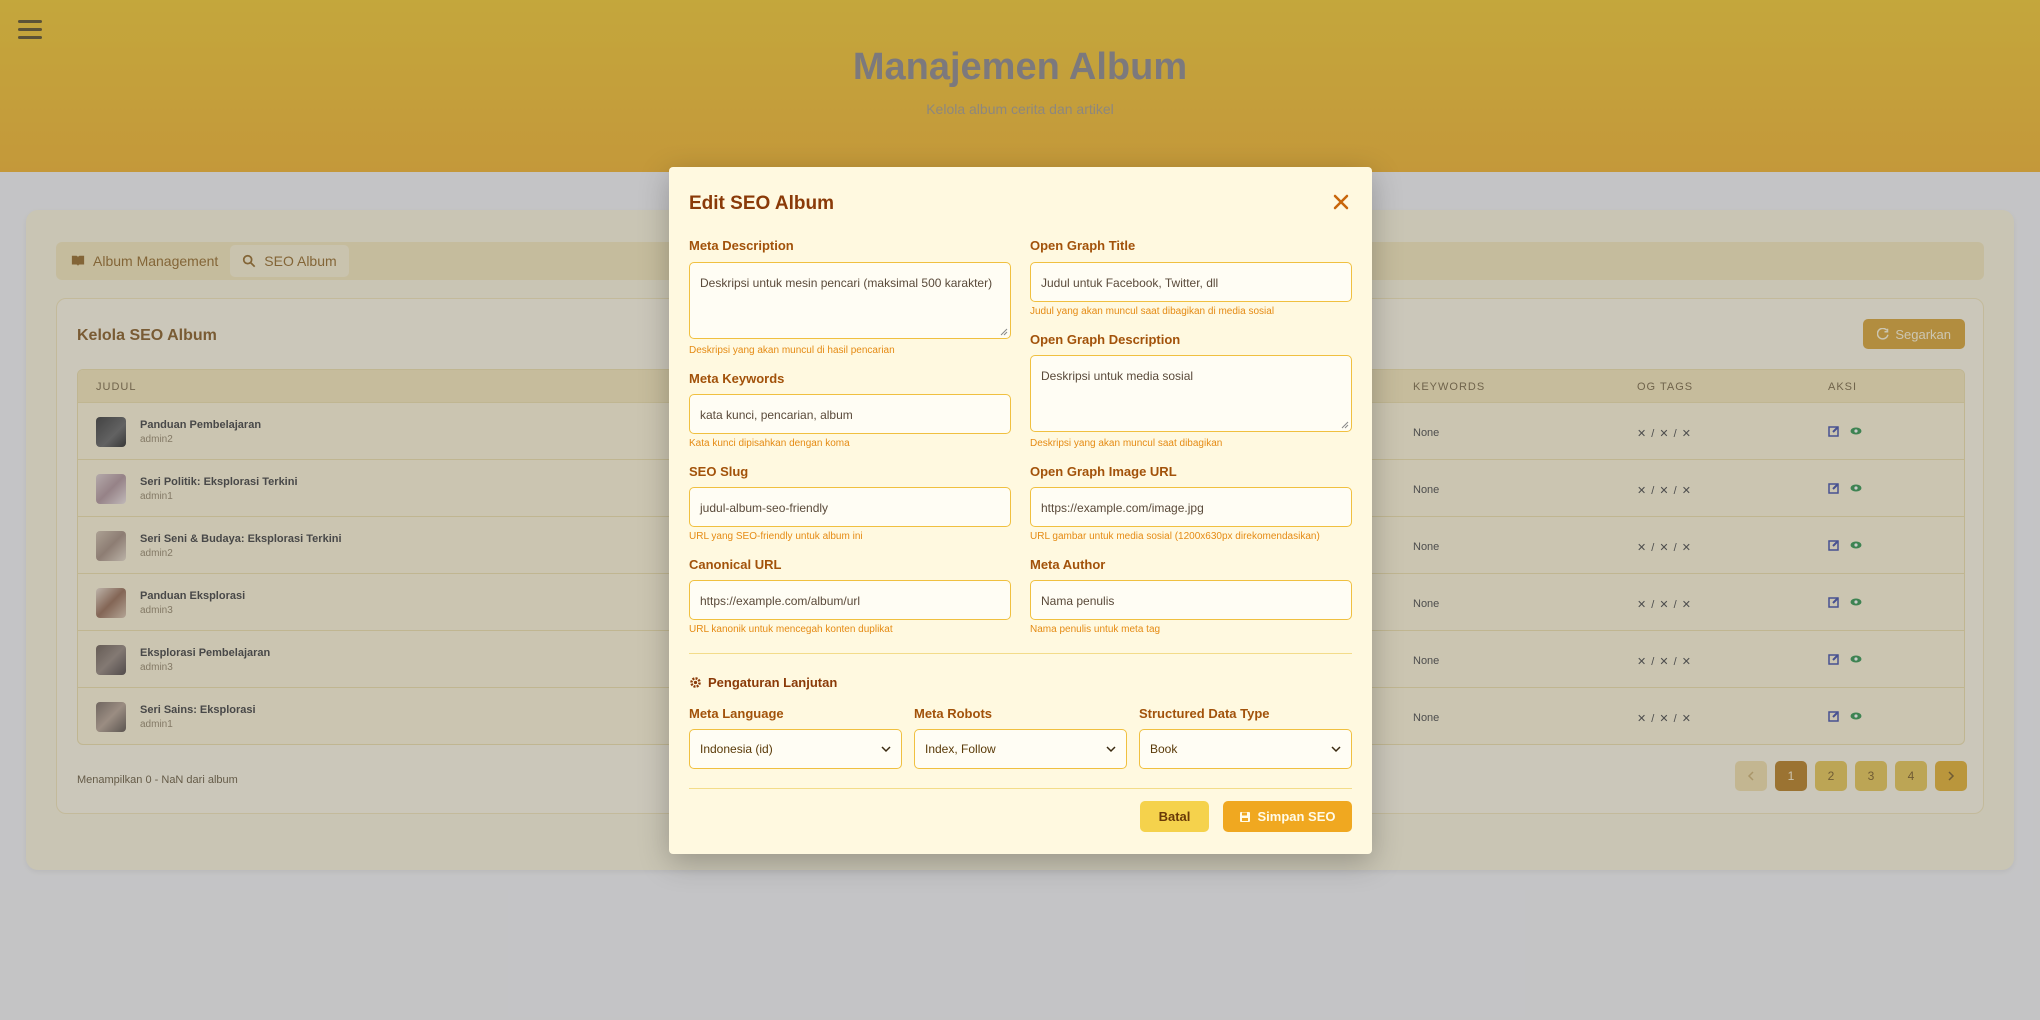 This screenshot has width=2040, height=1020. Describe the element at coordinates (1296, 816) in the screenshot. I see `save-seo-label: Simpan SEO` at that location.